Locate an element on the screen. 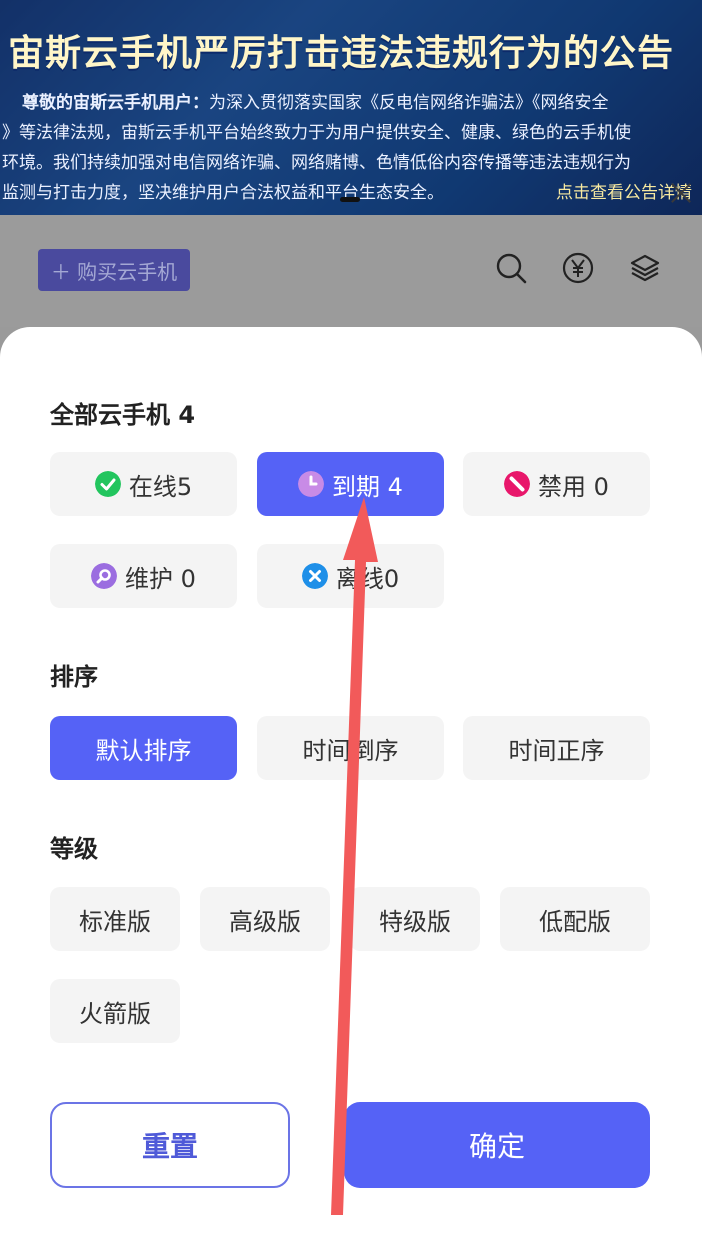 The width and height of the screenshot is (702, 1248). x-circle-icon is located at coordinates (314, 576).